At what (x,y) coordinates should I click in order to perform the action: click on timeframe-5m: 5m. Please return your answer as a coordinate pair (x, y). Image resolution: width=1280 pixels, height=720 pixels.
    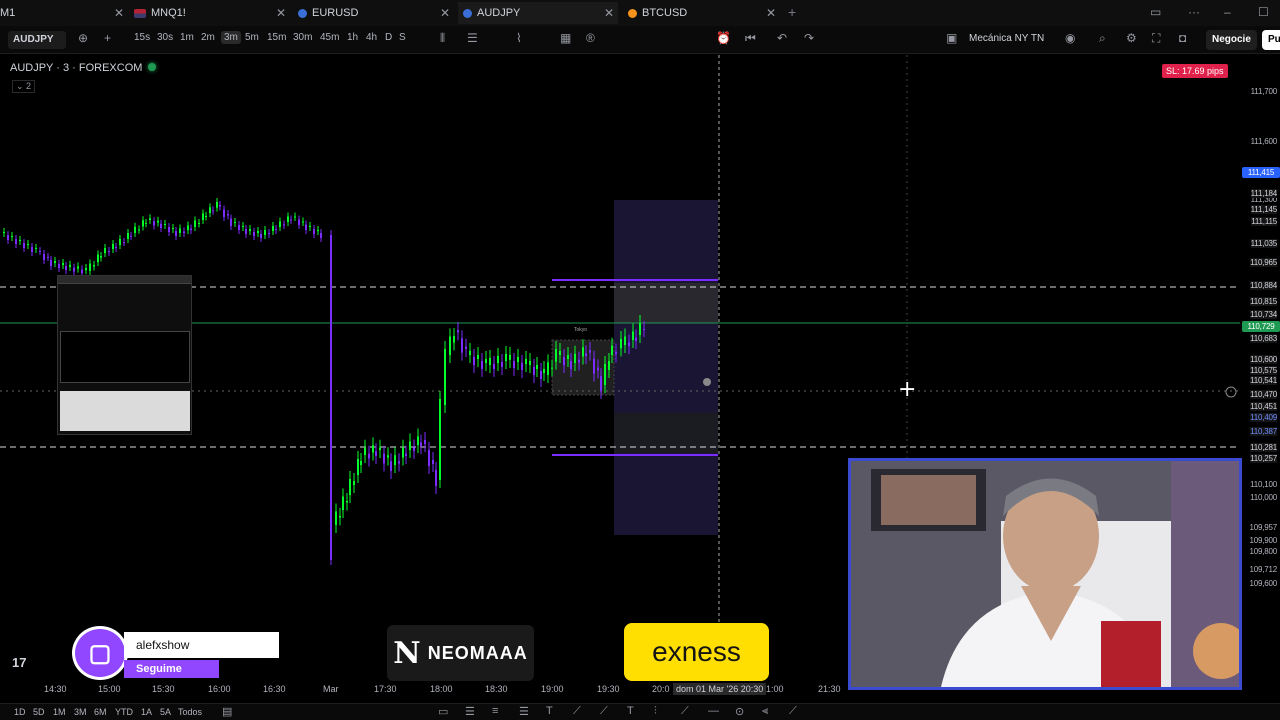
    Looking at the image, I should click on (252, 37).